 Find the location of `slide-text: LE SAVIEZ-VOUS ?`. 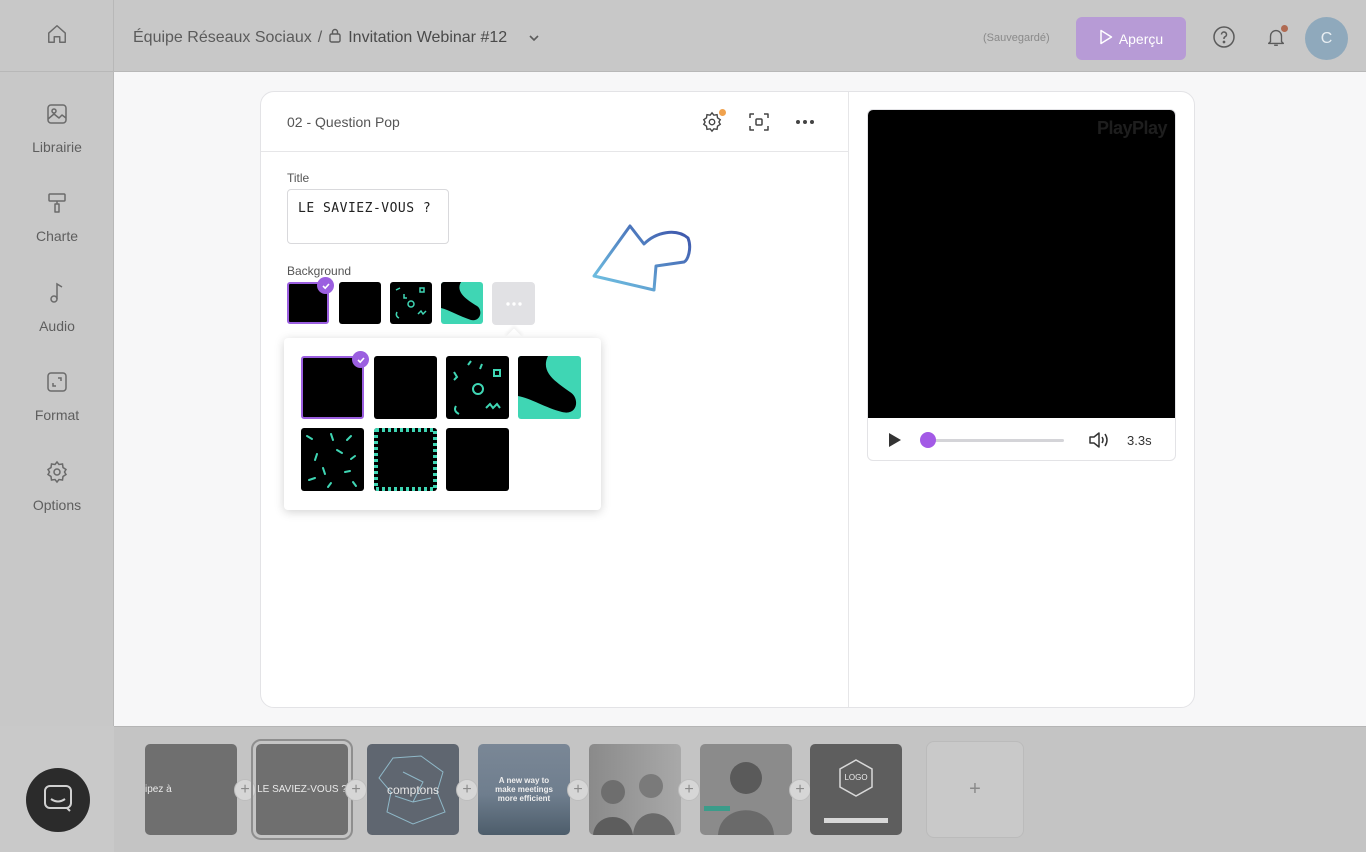

slide-text: LE SAVIEZ-VOUS ? is located at coordinates (302, 789).